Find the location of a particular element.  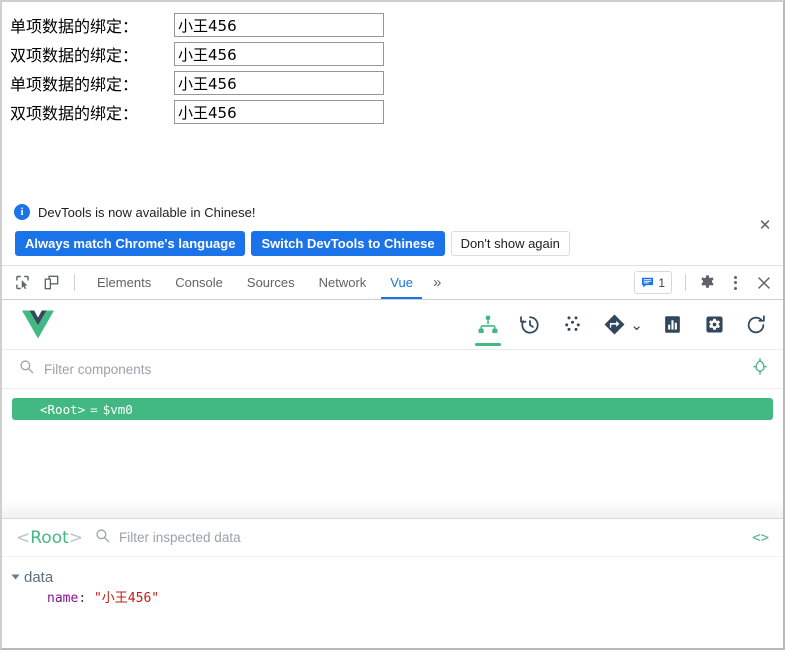

inspector-header: <Root> <> is located at coordinates (392, 538).